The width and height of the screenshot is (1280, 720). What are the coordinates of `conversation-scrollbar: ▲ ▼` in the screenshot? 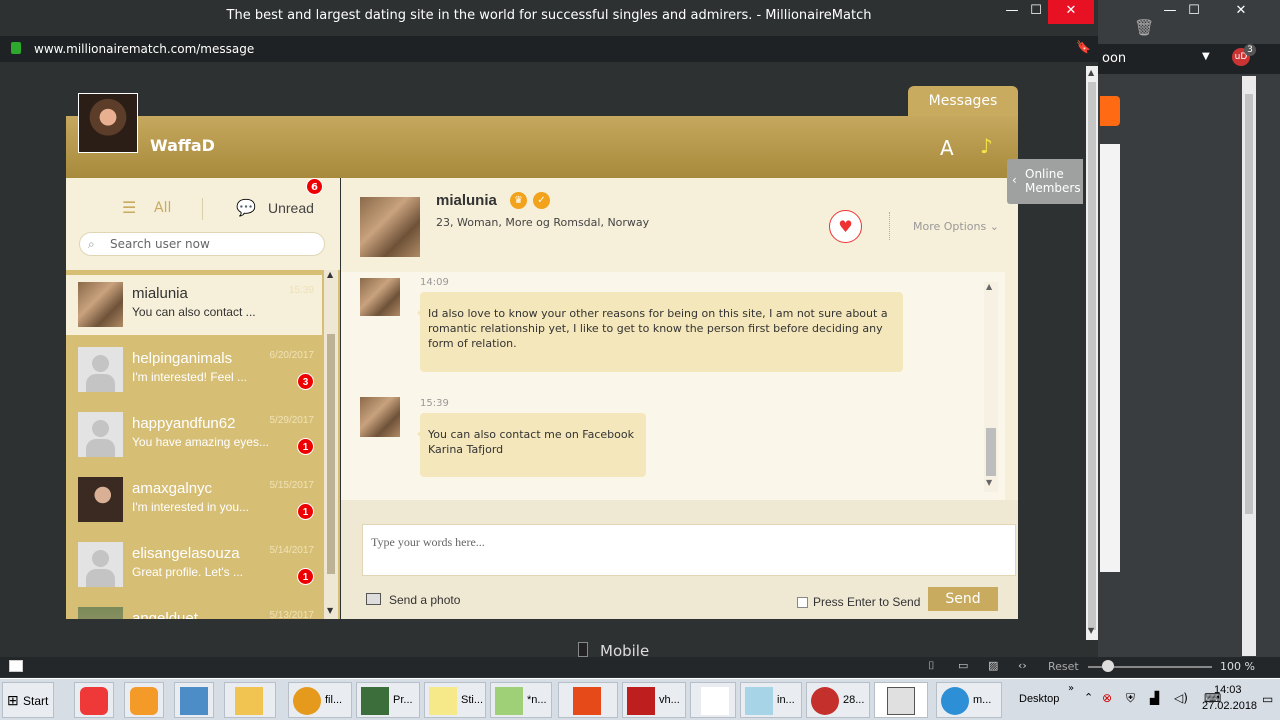 It's located at (331, 444).